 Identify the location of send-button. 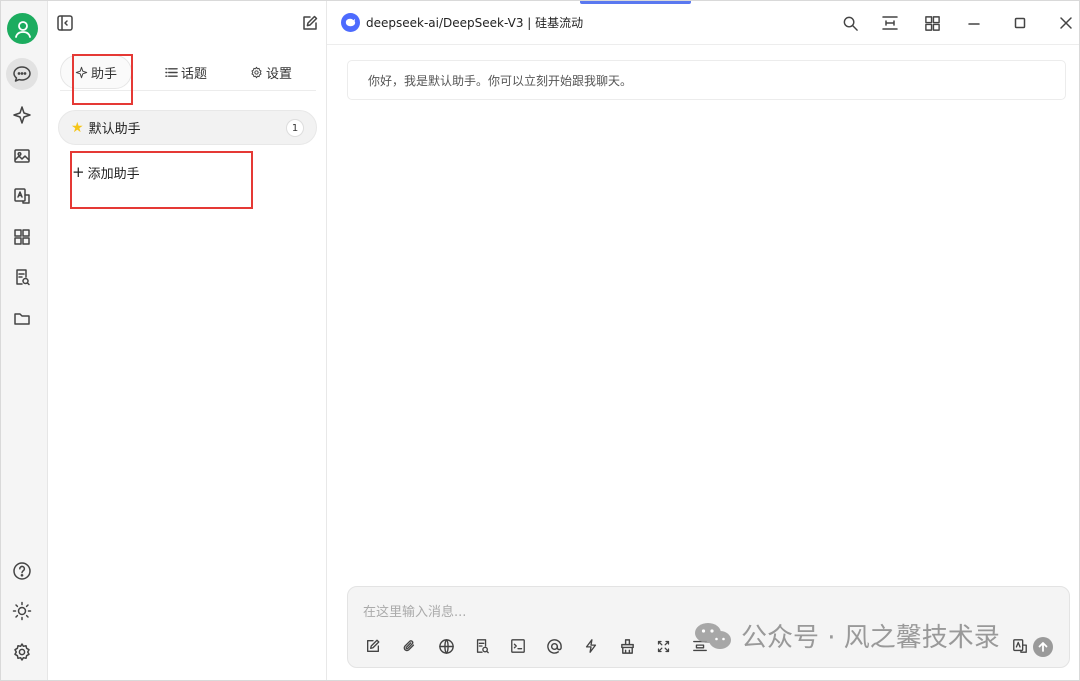
(1043, 647).